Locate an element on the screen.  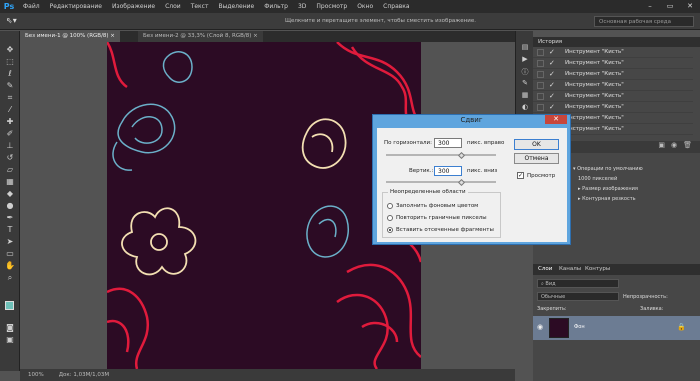
menu-filter: Фильтр is located at coordinates (276, 6).